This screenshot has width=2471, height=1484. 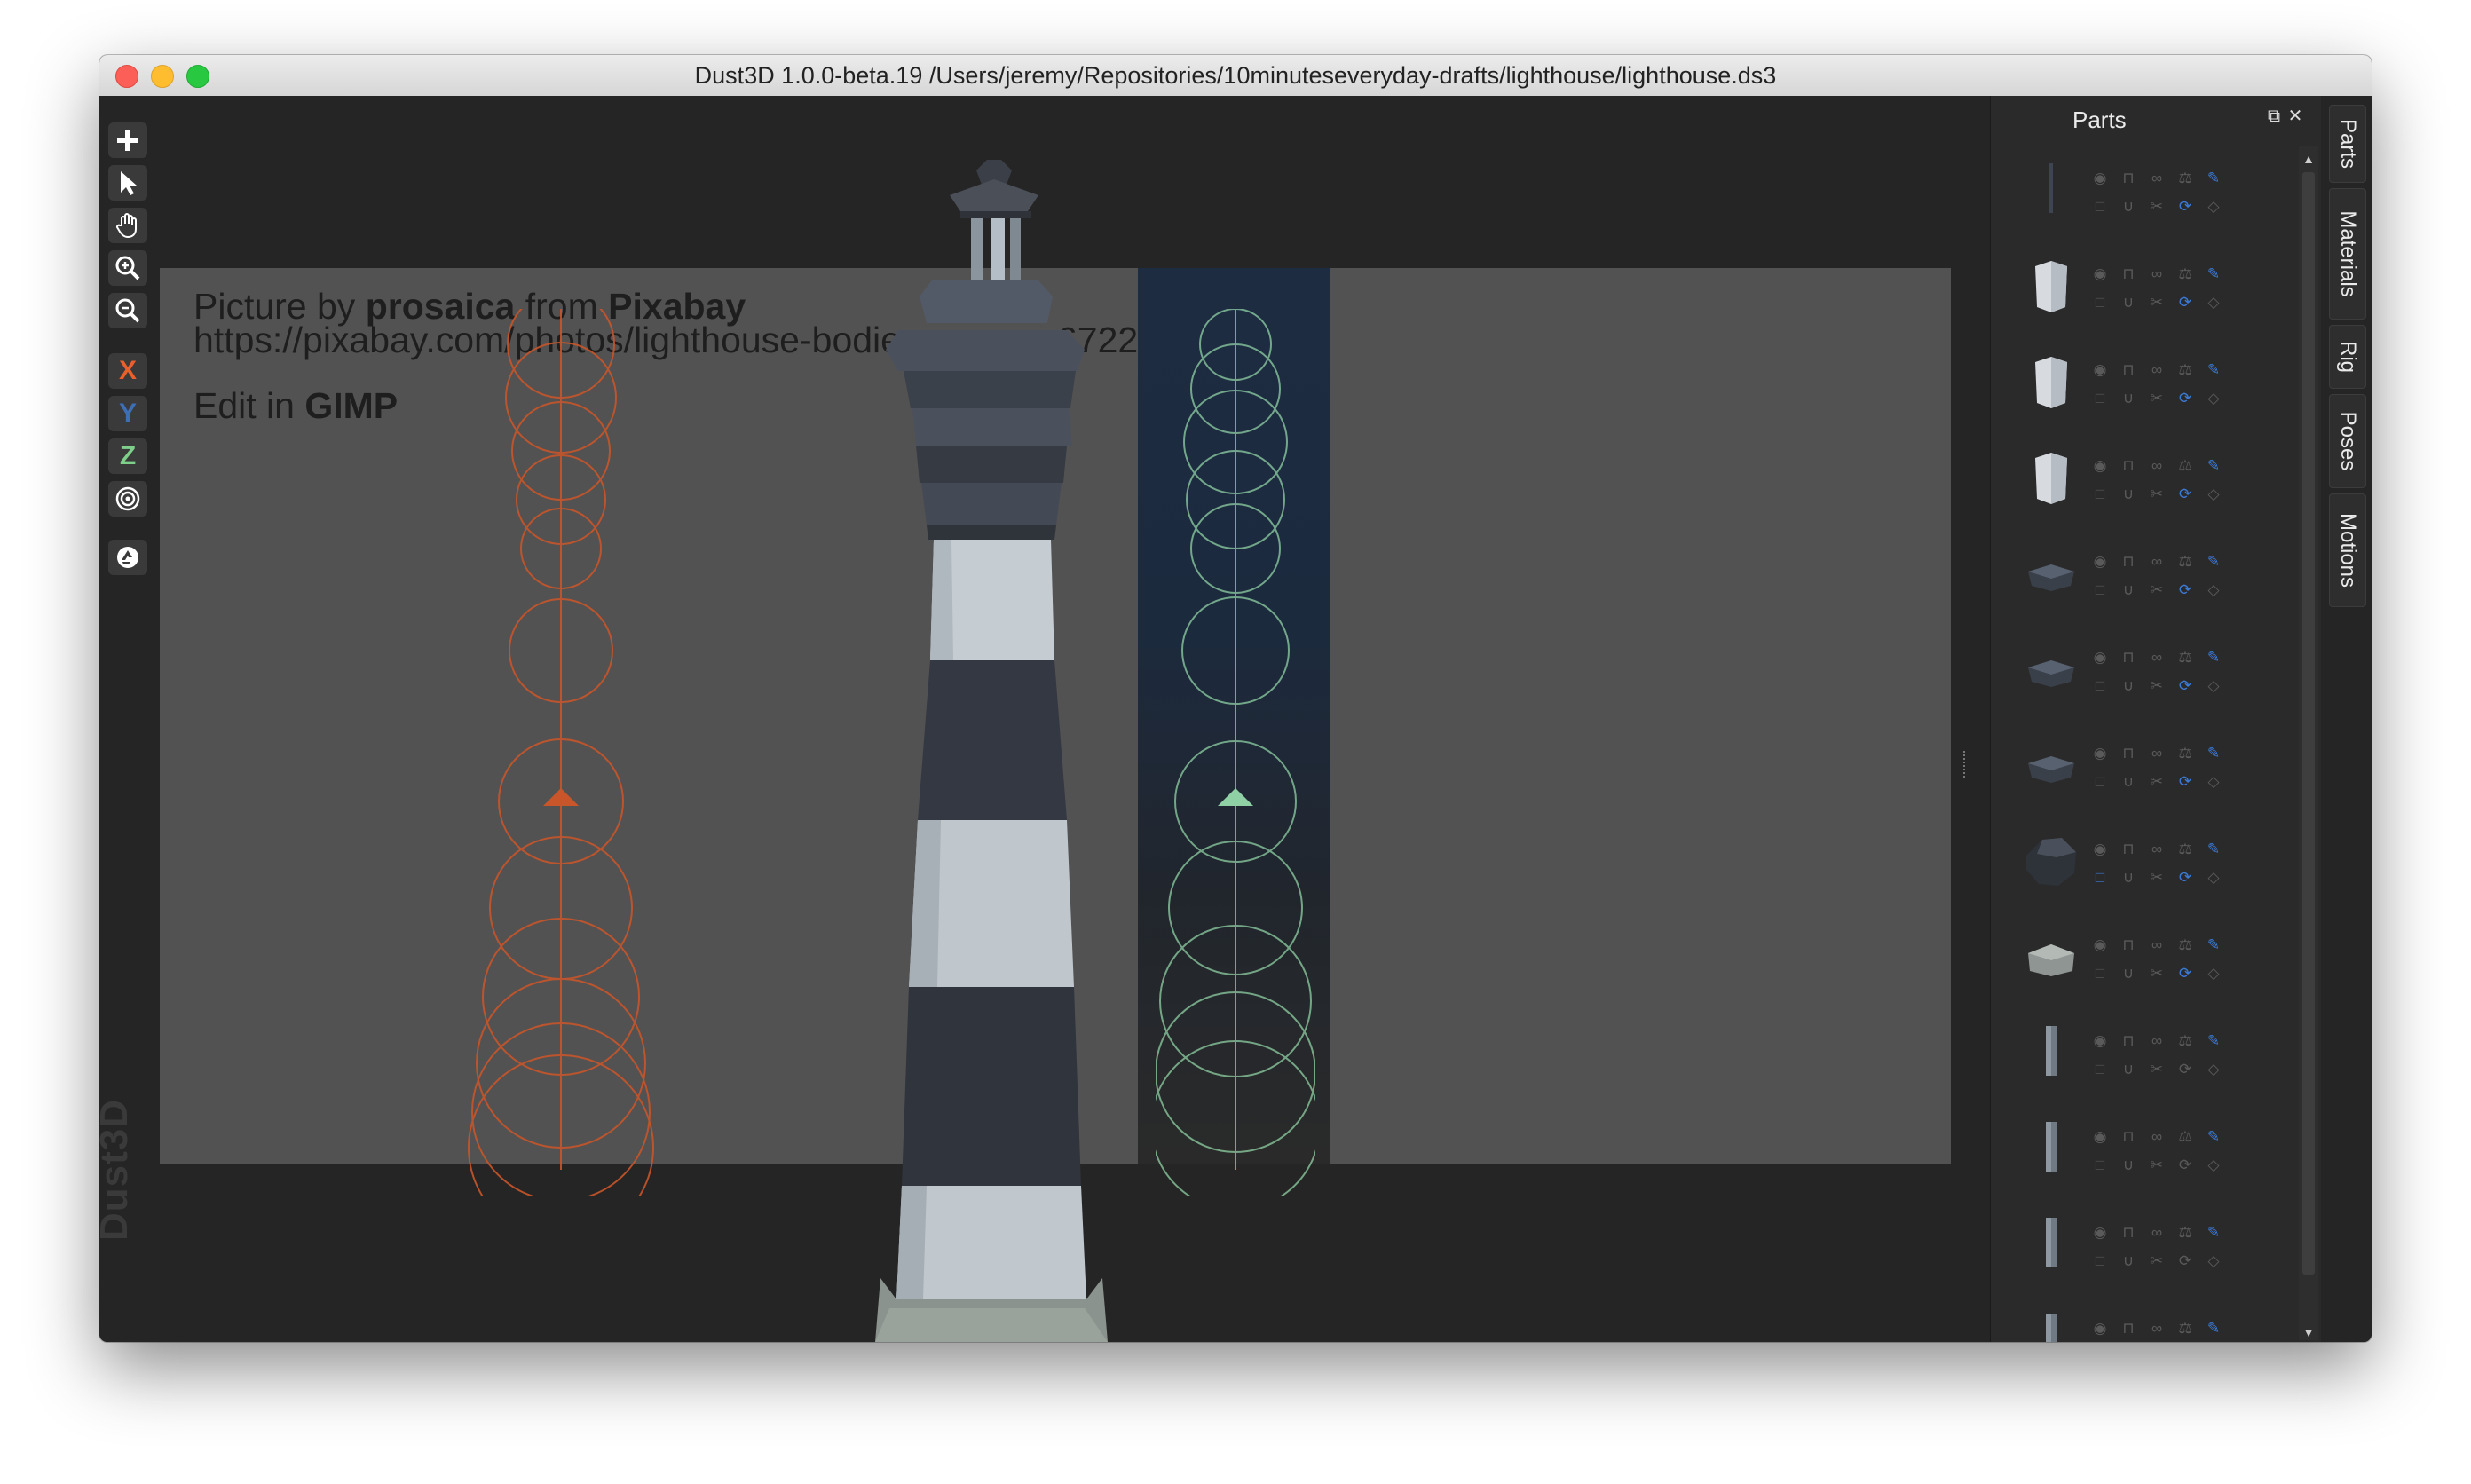 I want to click on add-node-tool, so click(x=127, y=140).